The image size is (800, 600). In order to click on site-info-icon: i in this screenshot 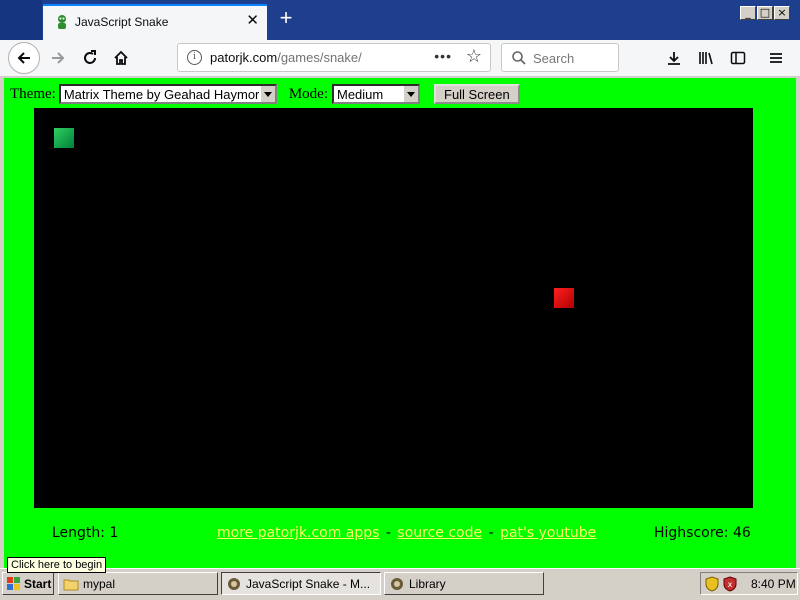, I will do `click(194, 57)`.